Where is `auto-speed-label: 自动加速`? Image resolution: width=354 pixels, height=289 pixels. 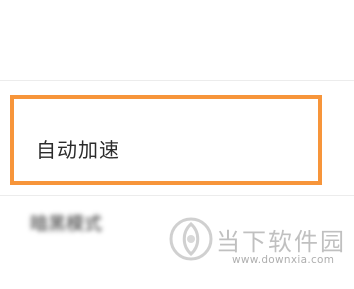 auto-speed-label: 自动加速 is located at coordinates (78, 150).